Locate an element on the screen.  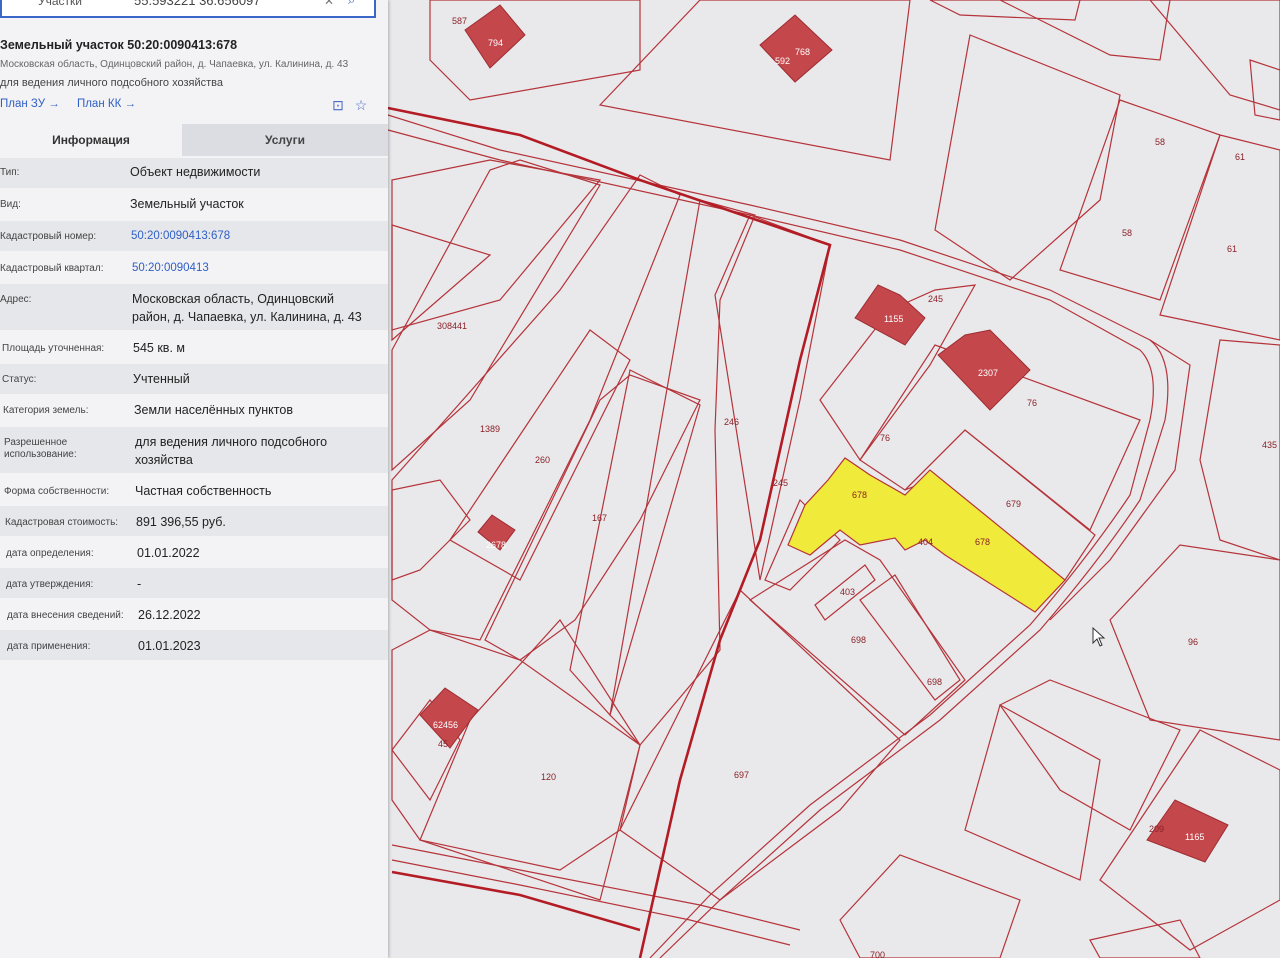
row-key: Разрешенное is located at coordinates (36, 442).